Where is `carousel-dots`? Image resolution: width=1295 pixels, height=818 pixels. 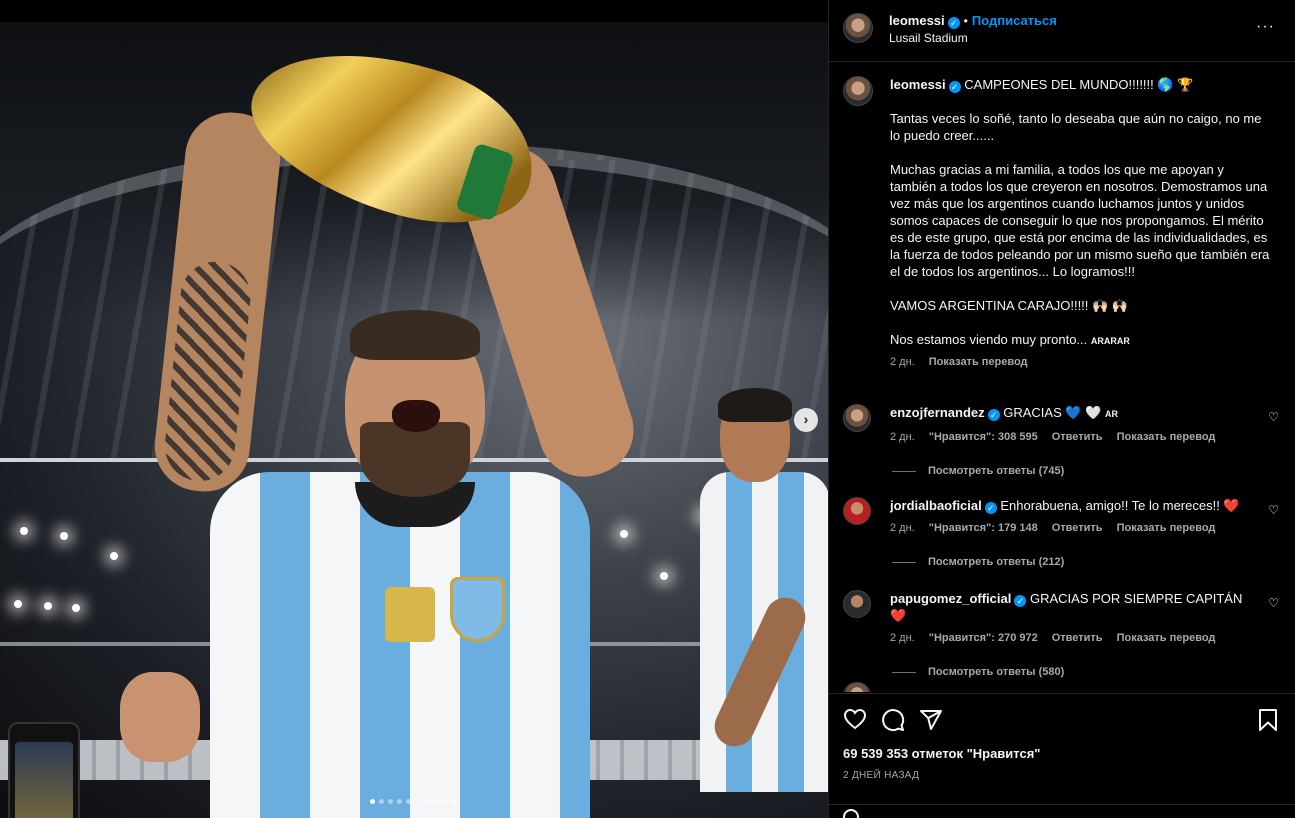
carousel-dots is located at coordinates (413, 801).